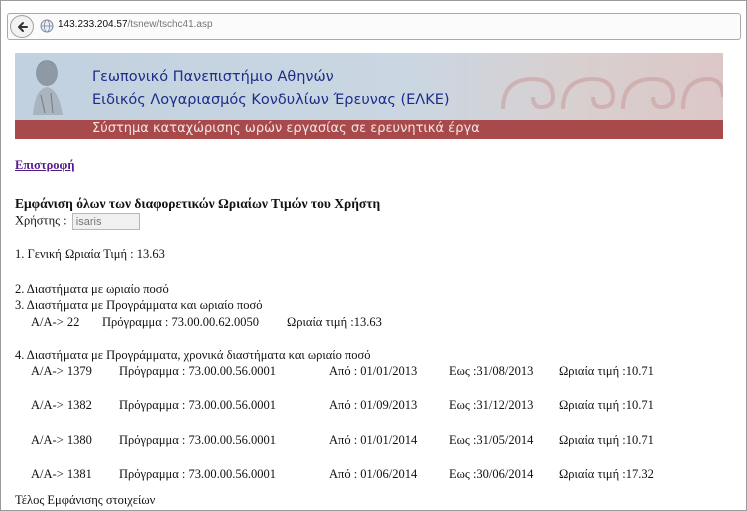 The image size is (747, 511). What do you see at coordinates (491, 474) in the screenshot?
I see `row-to: Εως :30/06/2014` at bounding box center [491, 474].